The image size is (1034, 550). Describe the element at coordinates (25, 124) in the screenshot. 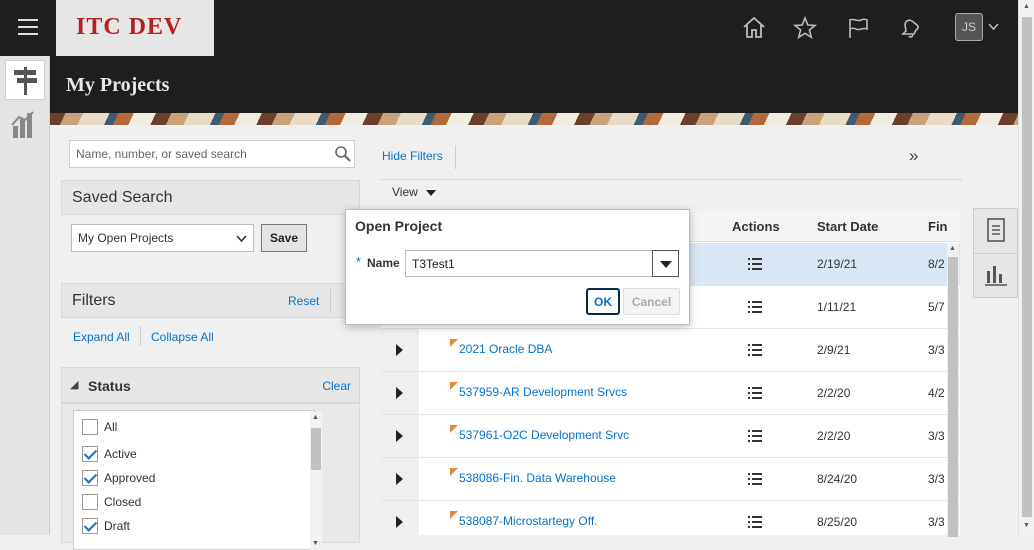

I see `rail-button-analytics` at that location.